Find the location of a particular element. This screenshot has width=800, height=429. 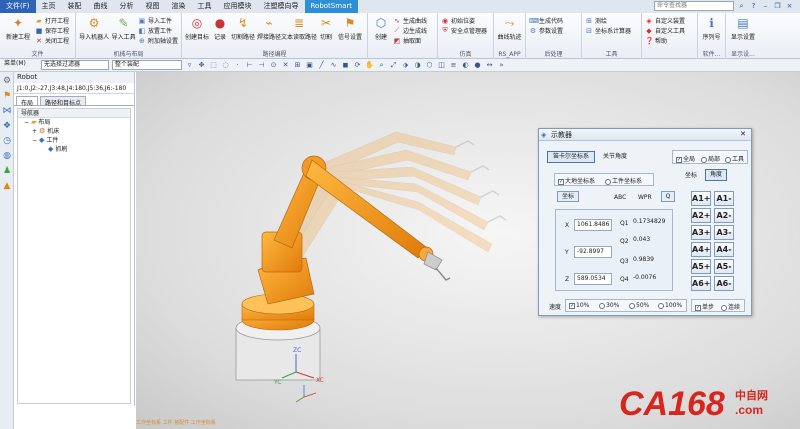

edge-line-button: ⟋ 边生成线 is located at coordinates (410, 30).